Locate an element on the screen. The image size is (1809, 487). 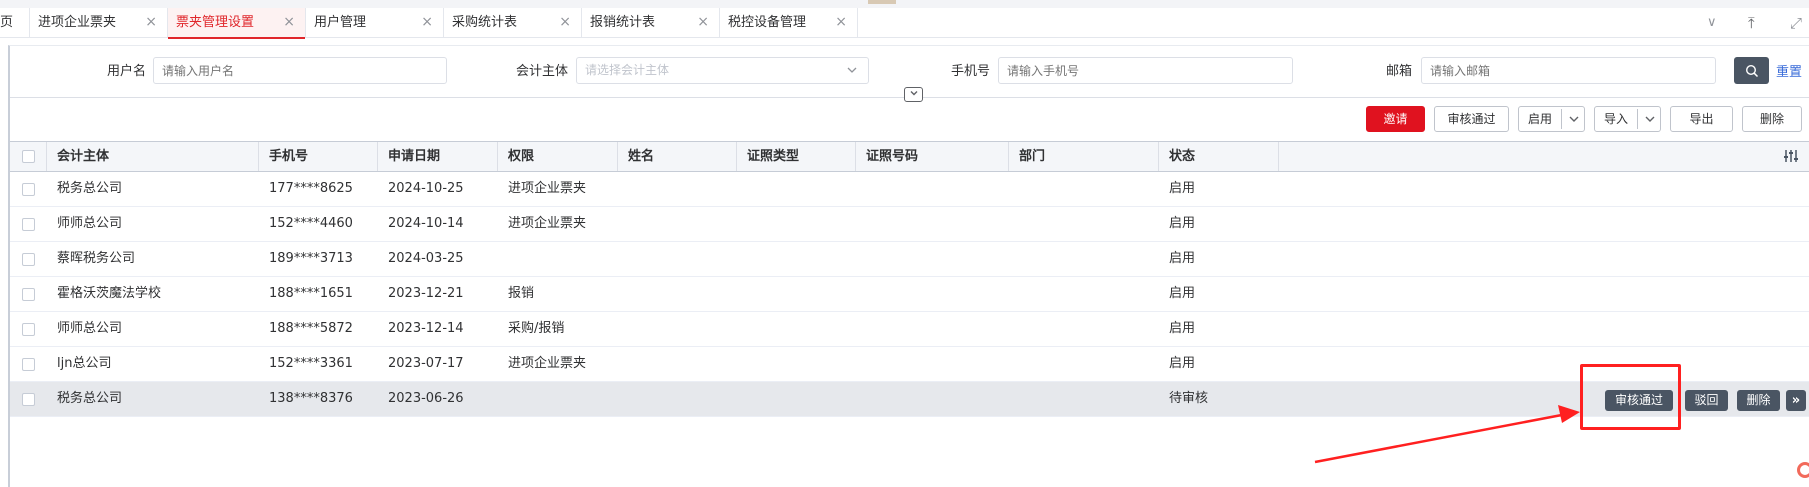
cell-date: 2024-10-25 is located at coordinates (426, 188).